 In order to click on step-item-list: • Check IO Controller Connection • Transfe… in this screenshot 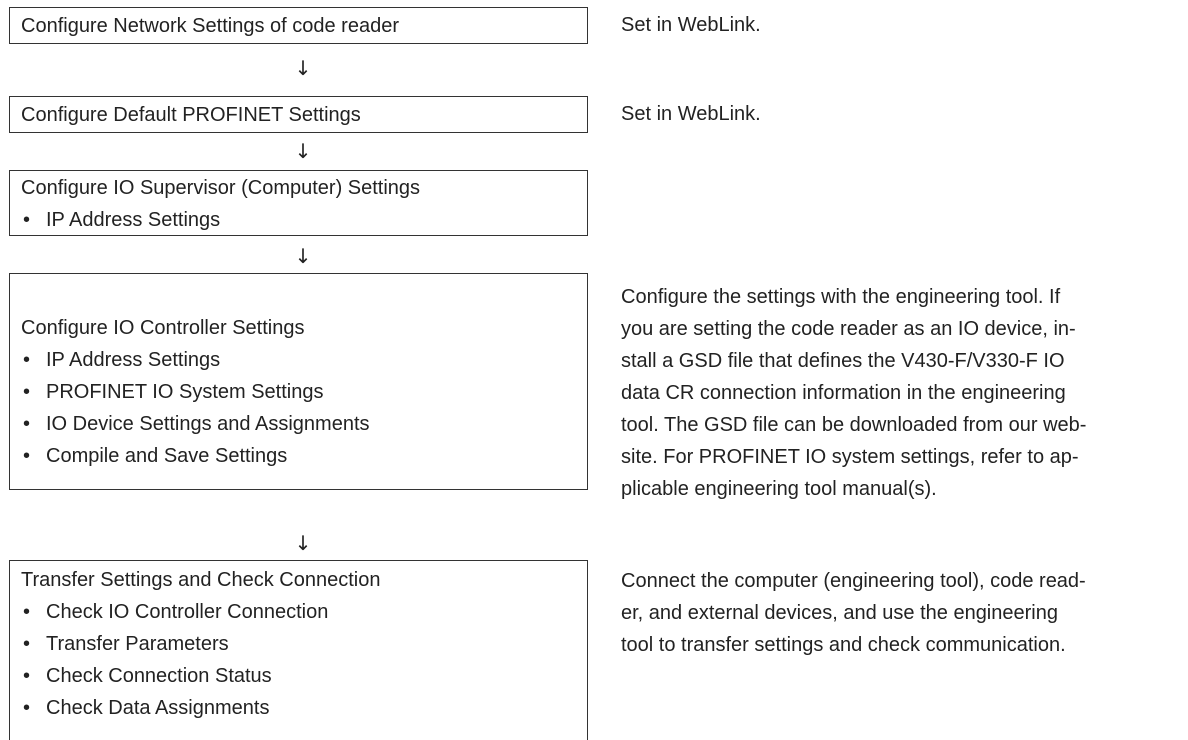, I will do `click(304, 660)`.